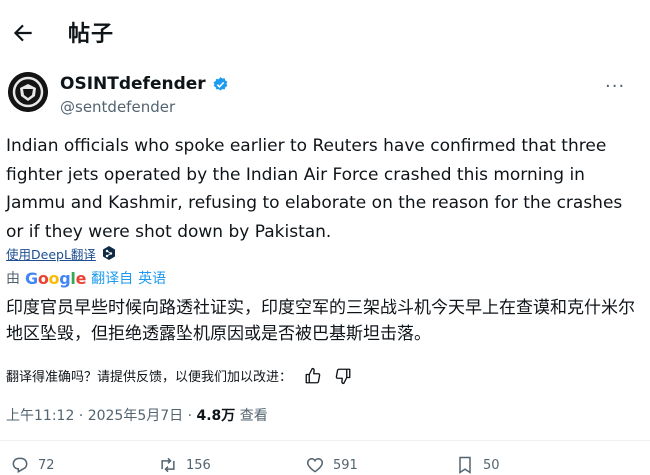 The height and width of the screenshot is (475, 650). Describe the element at coordinates (56, 278) in the screenshot. I see `google-logo: Google` at that location.